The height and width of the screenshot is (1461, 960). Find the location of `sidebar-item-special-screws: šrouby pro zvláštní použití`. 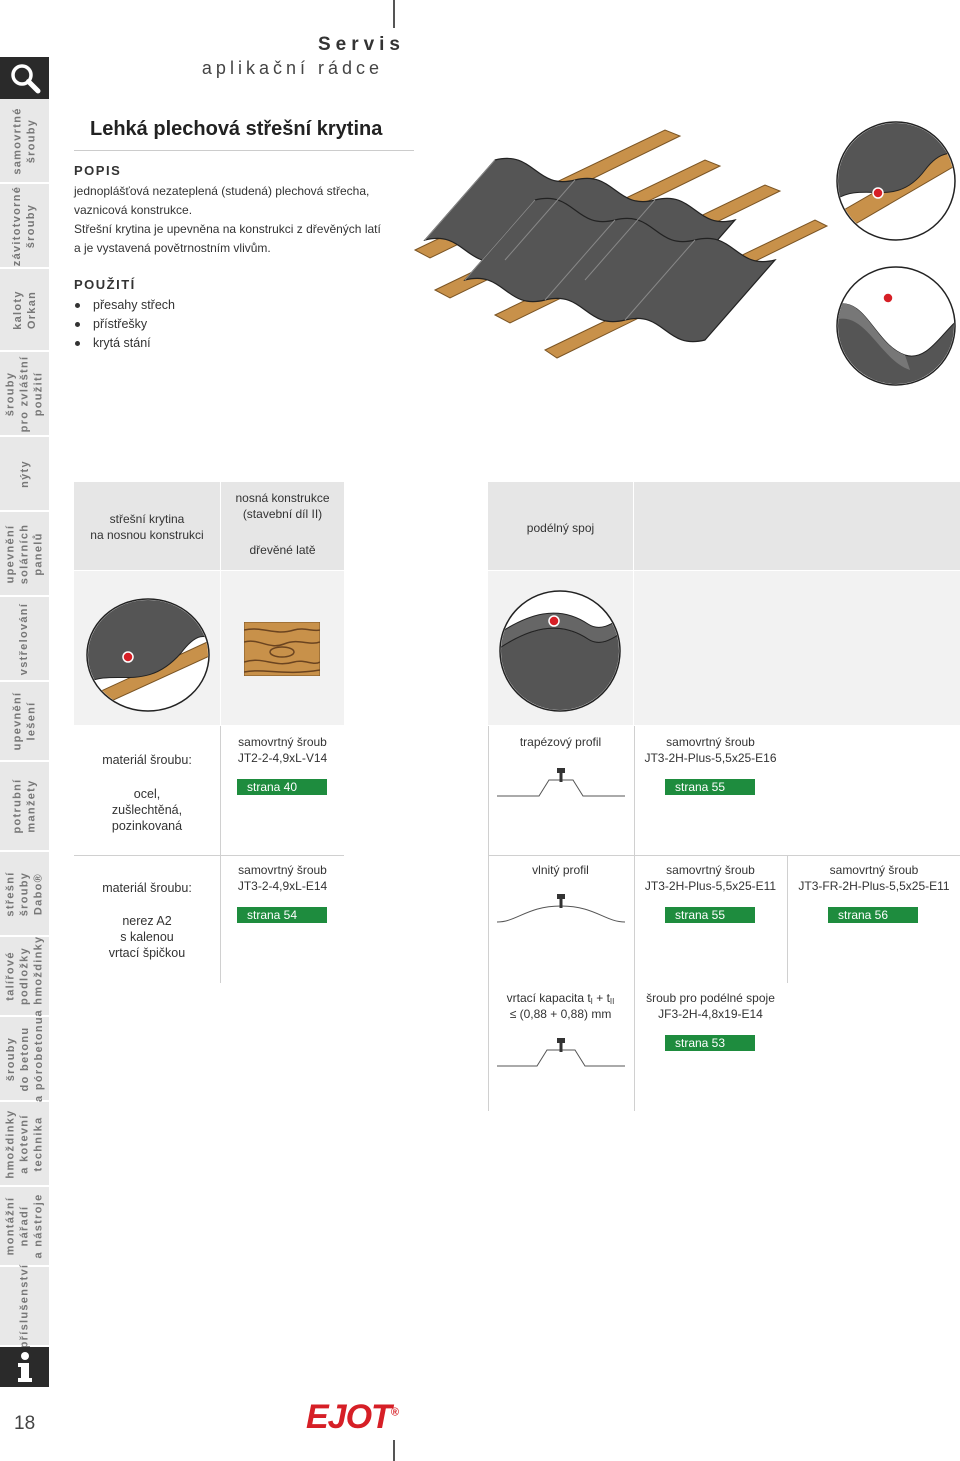

sidebar-item-special-screws: šrouby pro zvláštní použití is located at coordinates (24, 394).